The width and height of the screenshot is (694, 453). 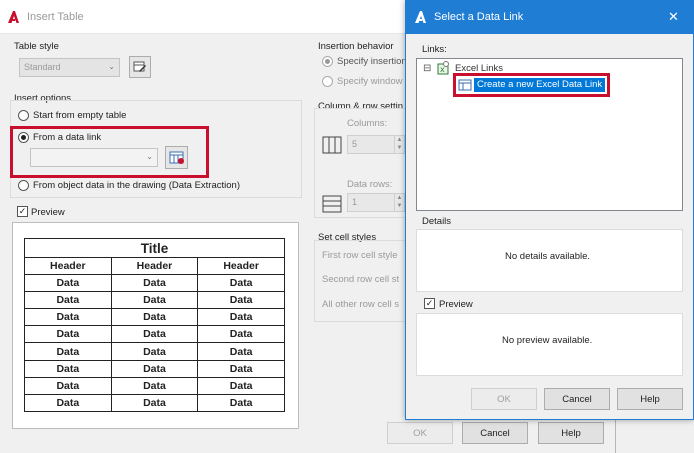 What do you see at coordinates (111, 66) in the screenshot?
I see `chevron-down-icon: ⌄` at bounding box center [111, 66].